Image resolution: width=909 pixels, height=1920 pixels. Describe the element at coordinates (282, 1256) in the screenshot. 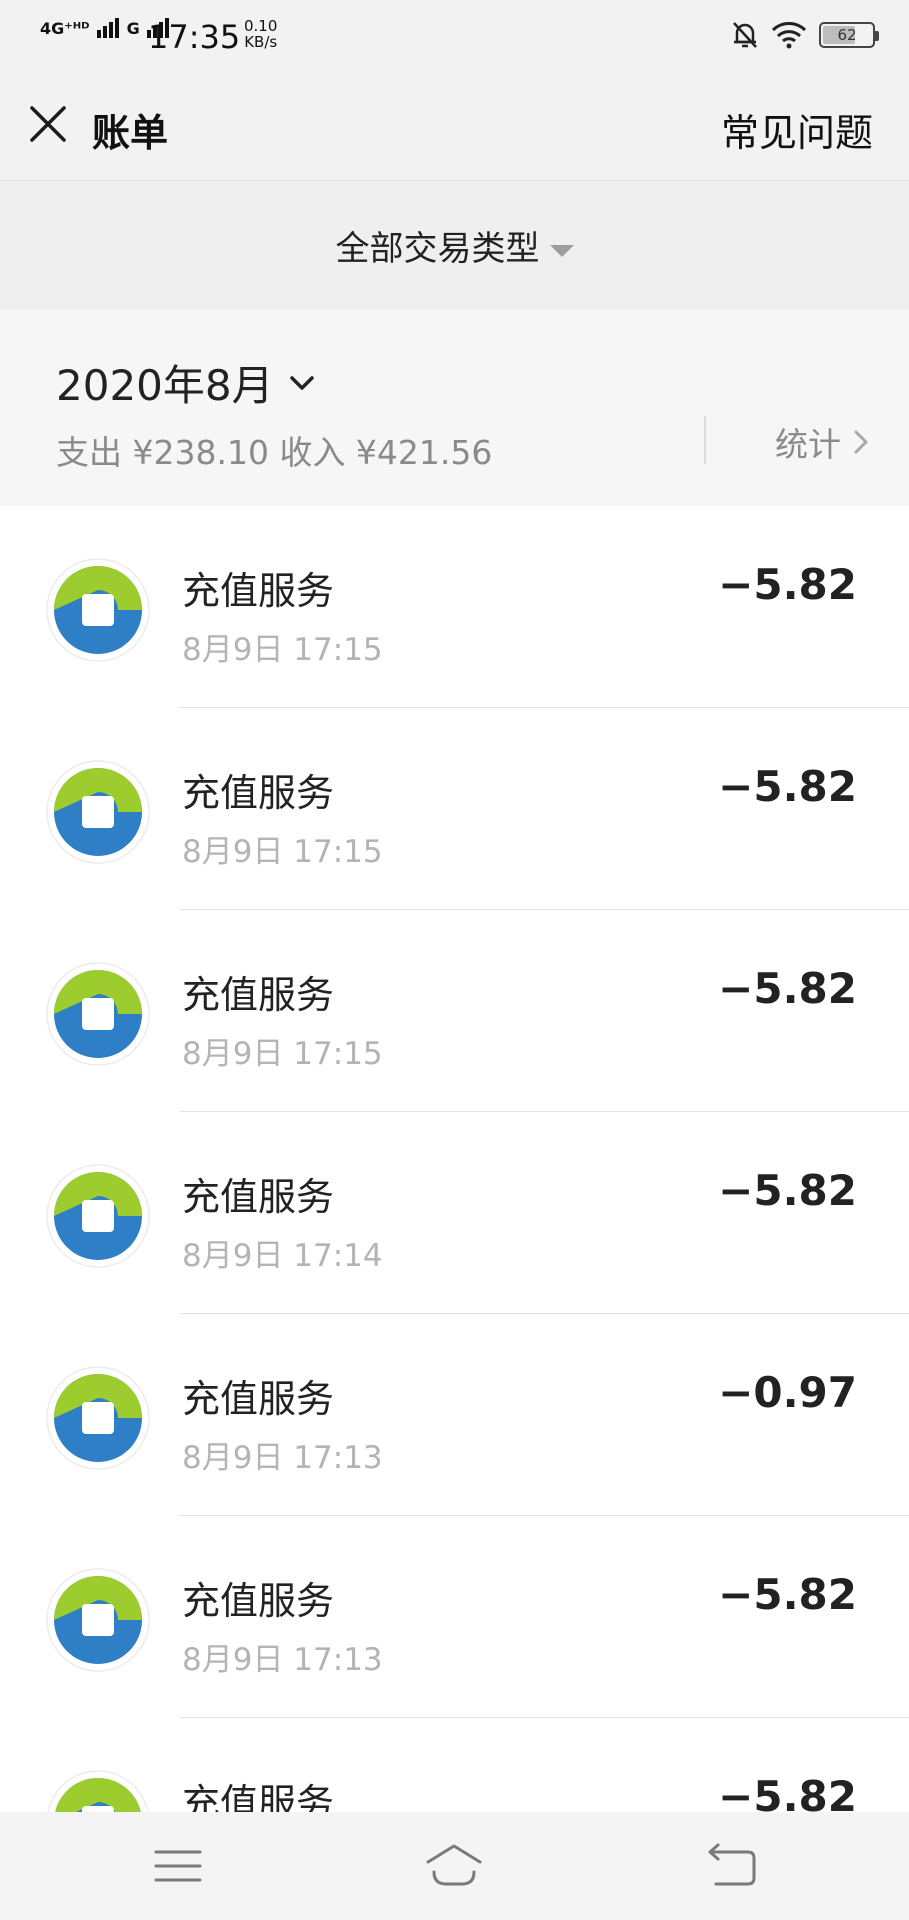

I see `transaction-time: 8月9日 17:14` at that location.